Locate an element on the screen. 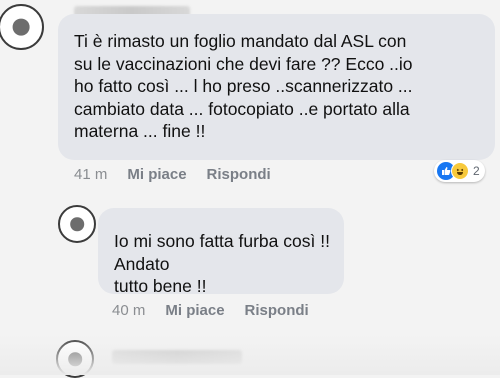 This screenshot has height=378, width=500. bottom-fade is located at coordinates (250, 355).